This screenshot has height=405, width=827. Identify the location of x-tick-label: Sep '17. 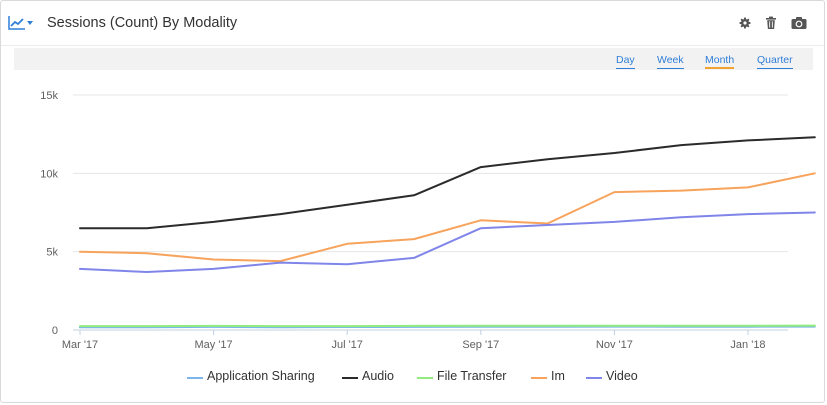
(480, 345).